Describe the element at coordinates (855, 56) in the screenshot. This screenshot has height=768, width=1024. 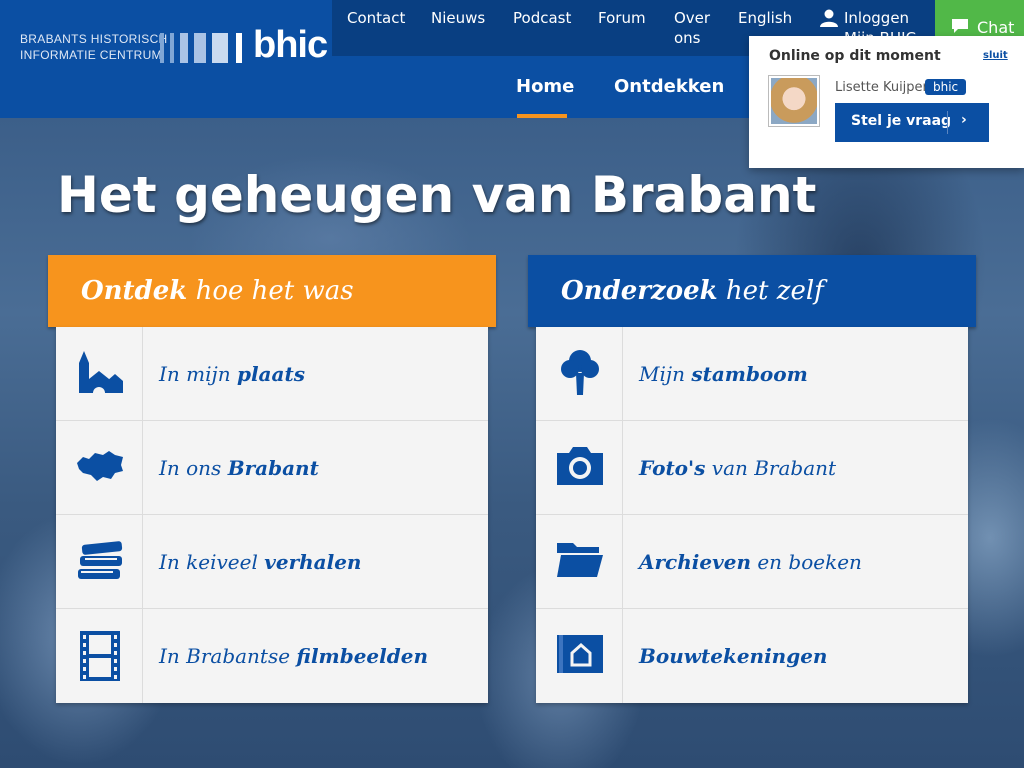
I see `chat-popup-title: Online op dit moment` at that location.